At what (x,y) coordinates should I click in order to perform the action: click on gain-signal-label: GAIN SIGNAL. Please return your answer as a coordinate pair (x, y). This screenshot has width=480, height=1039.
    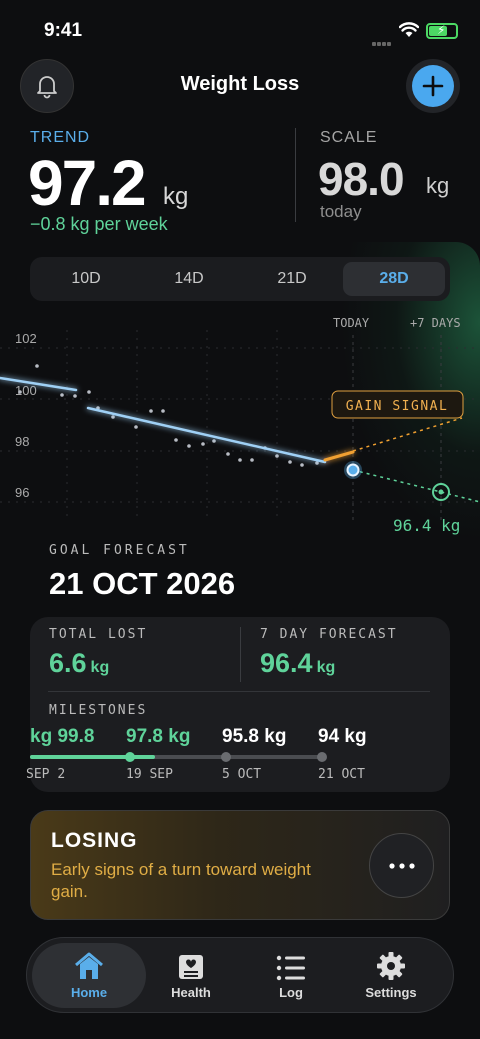
    Looking at the image, I should click on (397, 406).